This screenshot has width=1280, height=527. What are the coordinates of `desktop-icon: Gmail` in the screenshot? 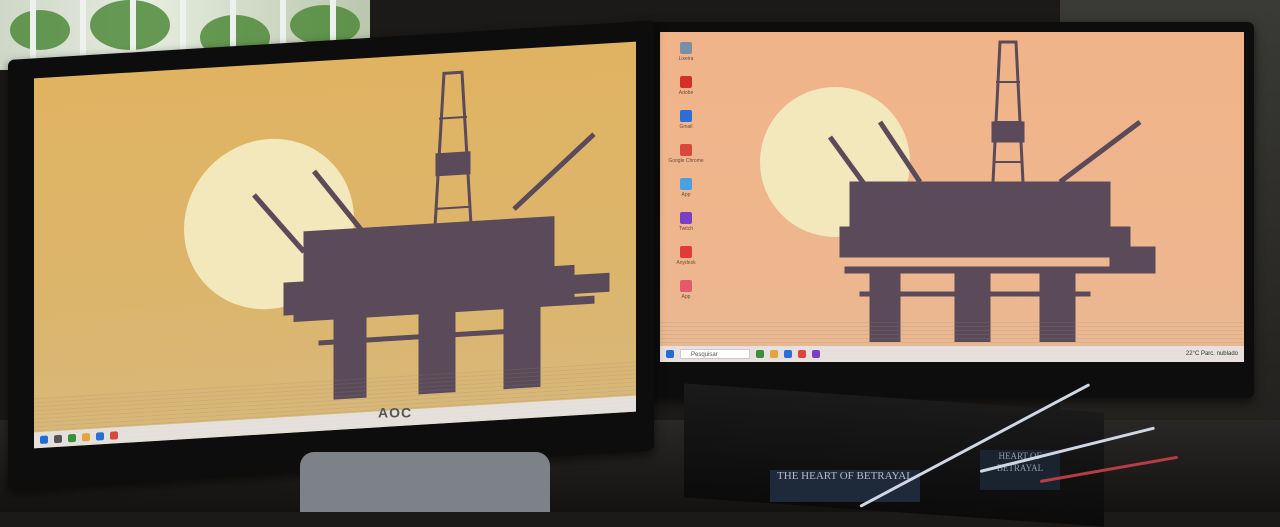 It's located at (686, 125).